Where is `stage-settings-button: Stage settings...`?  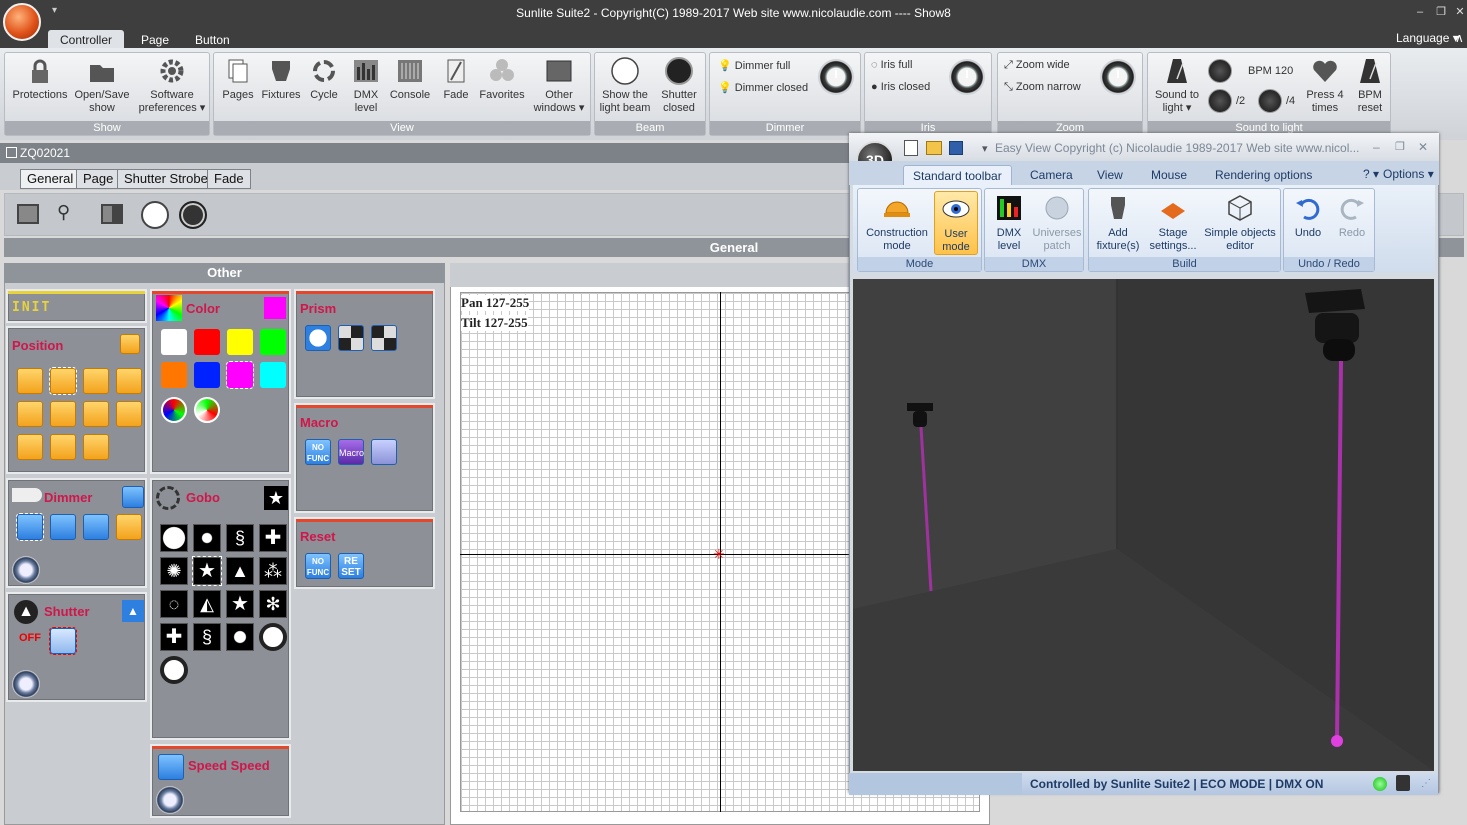 stage-settings-button: Stage settings... is located at coordinates (1173, 223).